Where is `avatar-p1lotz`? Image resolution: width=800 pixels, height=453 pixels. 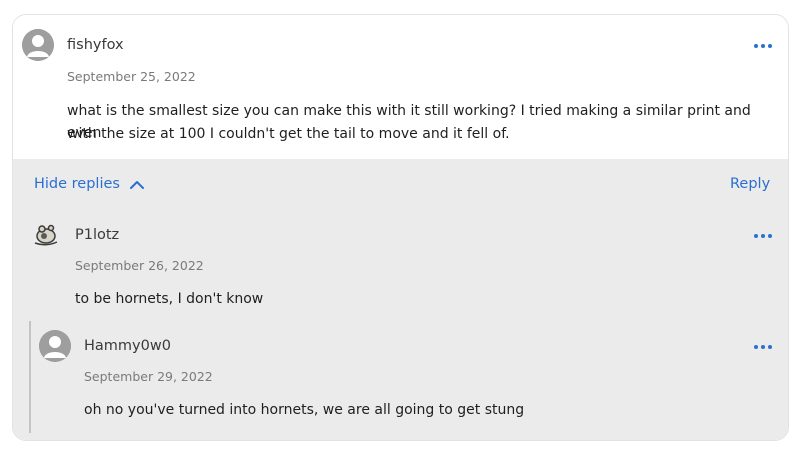
avatar-p1lotz is located at coordinates (46, 234).